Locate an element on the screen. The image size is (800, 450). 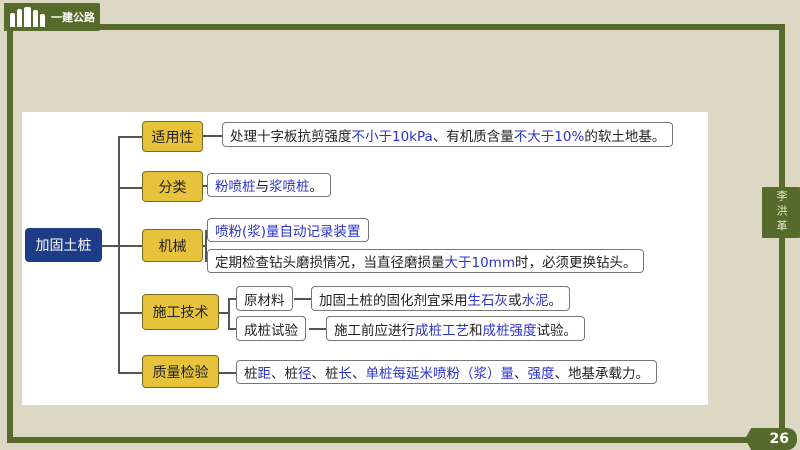
sub-pile-test: 成桩试验 is located at coordinates (271, 328).